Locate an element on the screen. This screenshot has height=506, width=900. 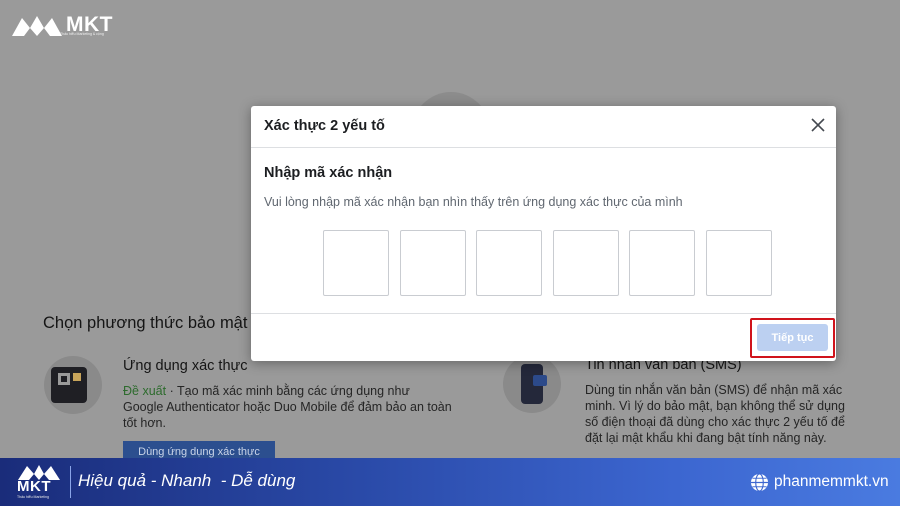
mkt-logo-icon is located at coordinates (37, 26).